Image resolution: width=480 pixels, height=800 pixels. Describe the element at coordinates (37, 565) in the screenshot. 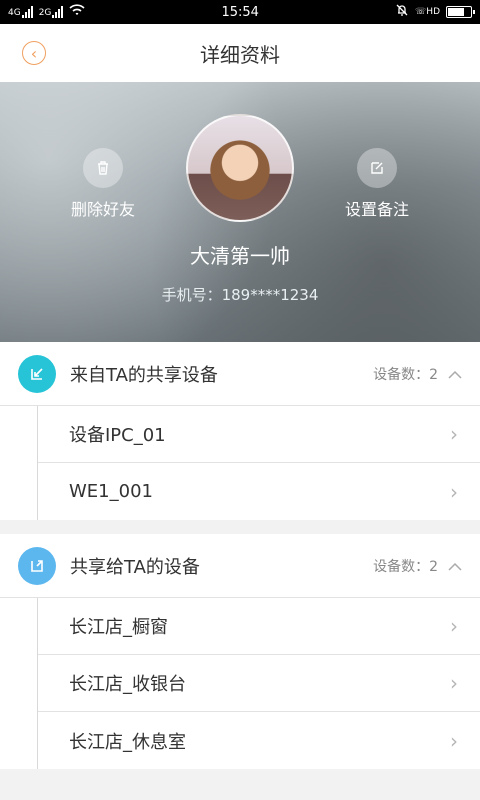

I see `outgoing-share-icon` at that location.